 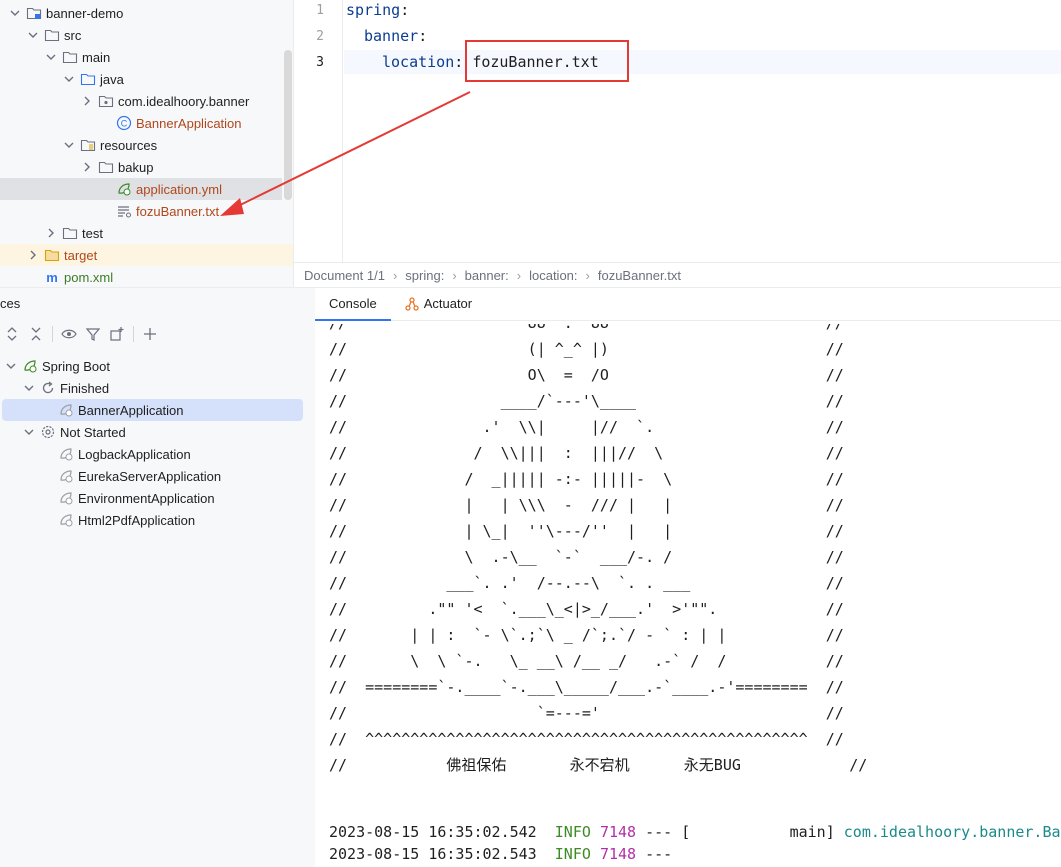 I want to click on tab-console: Console, so click(x=353, y=304).